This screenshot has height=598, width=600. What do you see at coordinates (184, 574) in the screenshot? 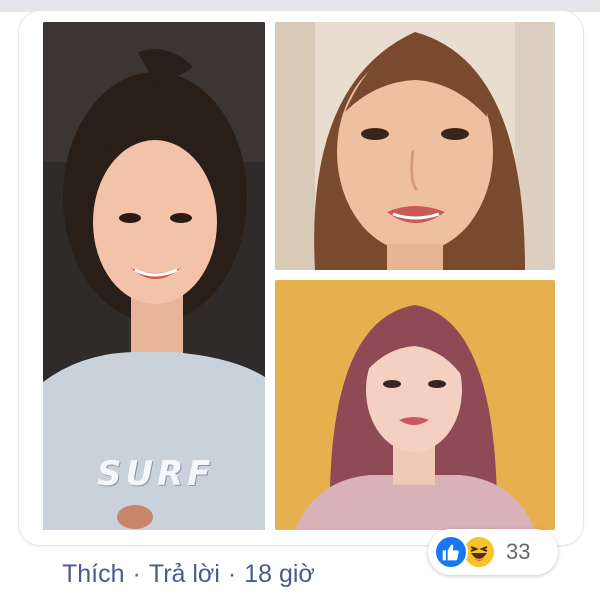
I see `reply-link: Trả lời` at bounding box center [184, 574].